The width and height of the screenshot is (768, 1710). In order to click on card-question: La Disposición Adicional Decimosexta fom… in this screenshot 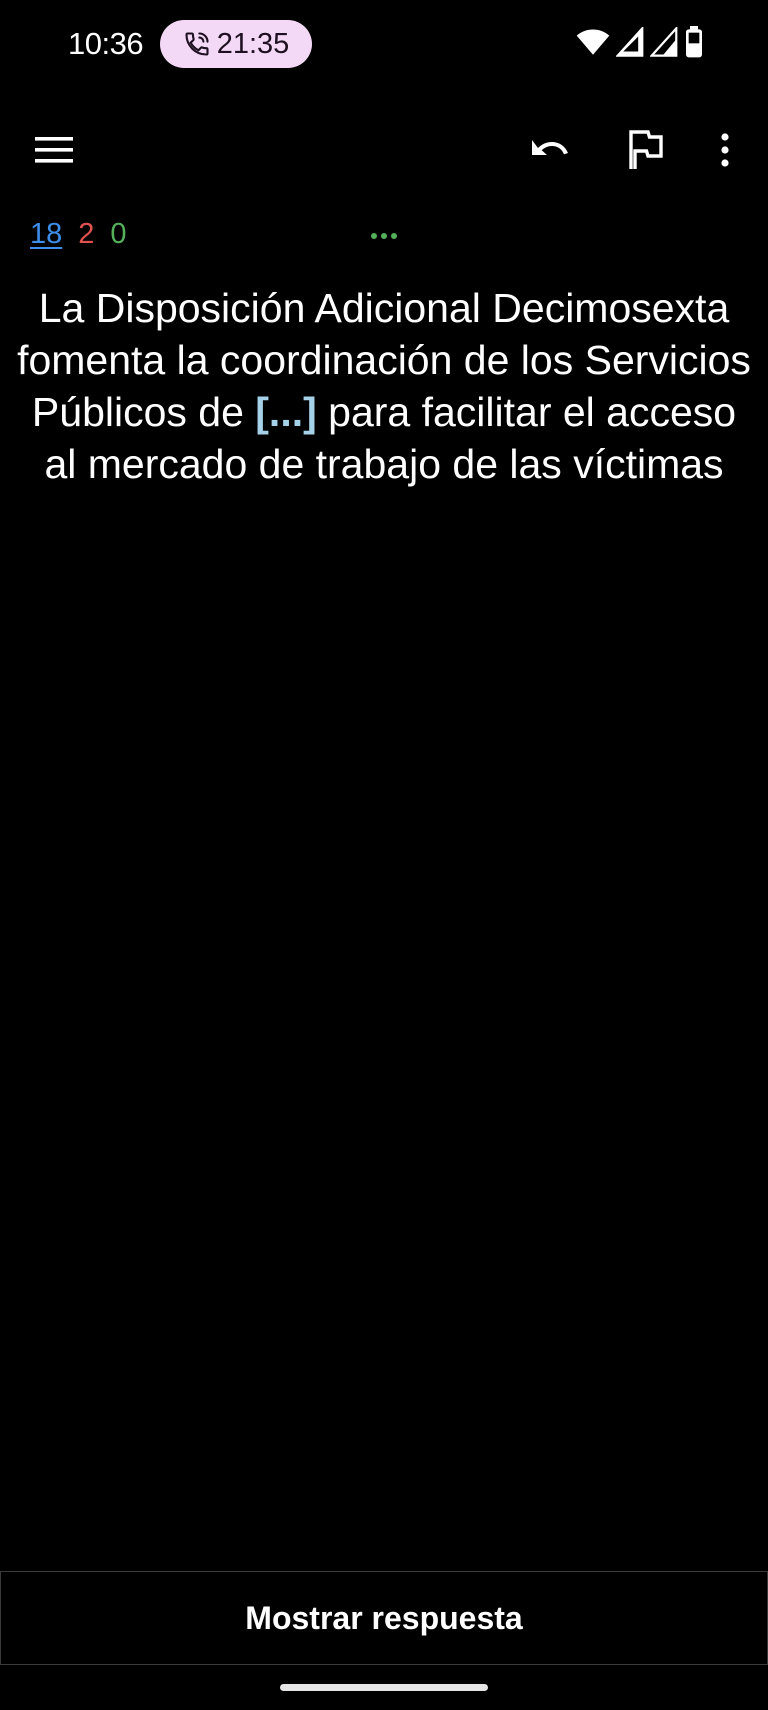, I will do `click(384, 386)`.